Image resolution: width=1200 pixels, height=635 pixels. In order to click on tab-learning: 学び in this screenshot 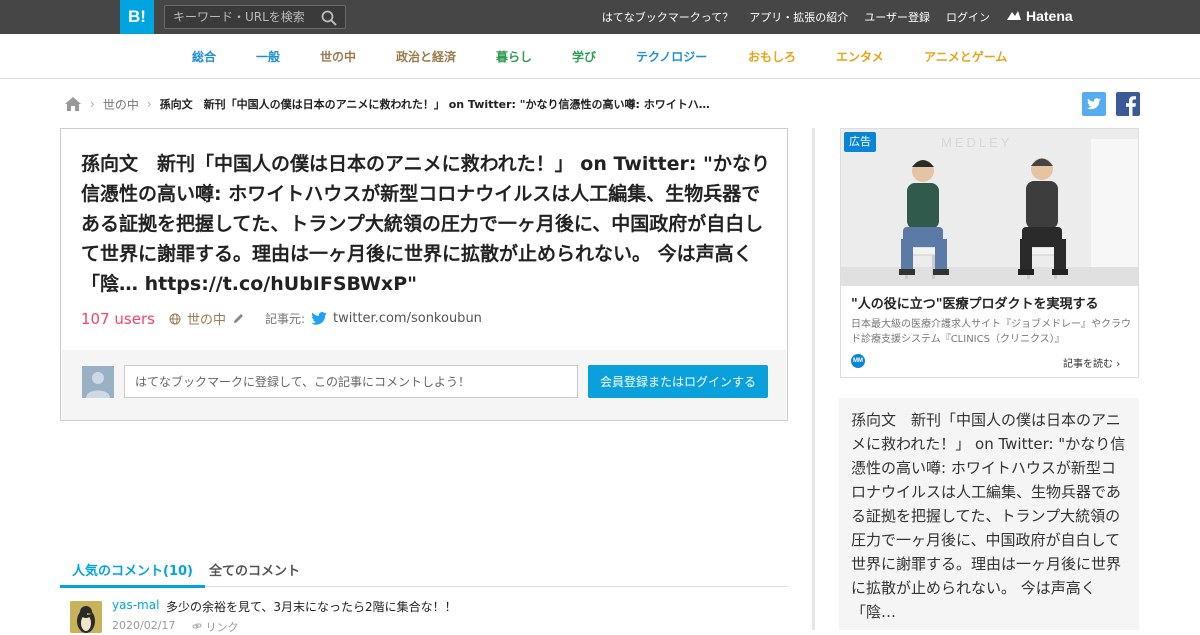, I will do `click(584, 56)`.